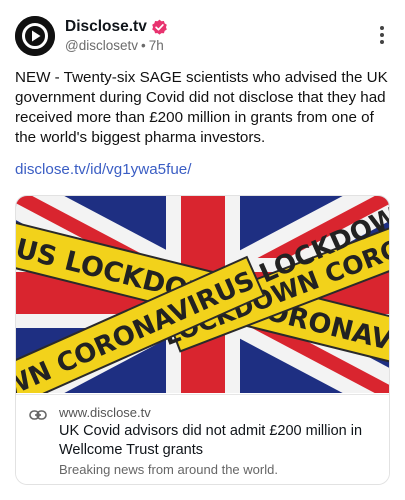  What do you see at coordinates (105, 412) in the screenshot?
I see `card-domain: www.disclose.tv` at bounding box center [105, 412].